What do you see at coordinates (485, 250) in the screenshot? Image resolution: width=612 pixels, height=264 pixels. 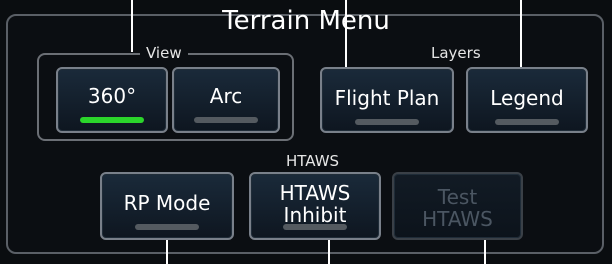 I see `callout-line-test-htaws` at bounding box center [485, 250].